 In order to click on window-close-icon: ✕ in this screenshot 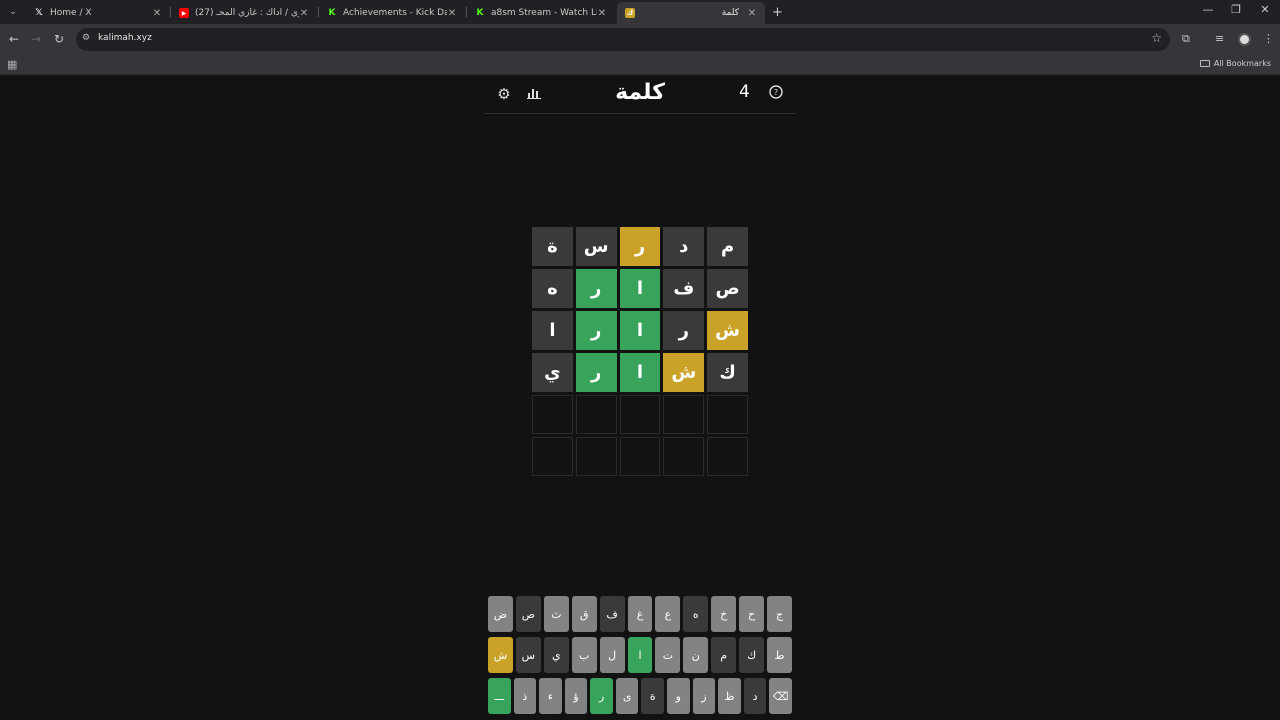, I will do `click(1265, 9)`.